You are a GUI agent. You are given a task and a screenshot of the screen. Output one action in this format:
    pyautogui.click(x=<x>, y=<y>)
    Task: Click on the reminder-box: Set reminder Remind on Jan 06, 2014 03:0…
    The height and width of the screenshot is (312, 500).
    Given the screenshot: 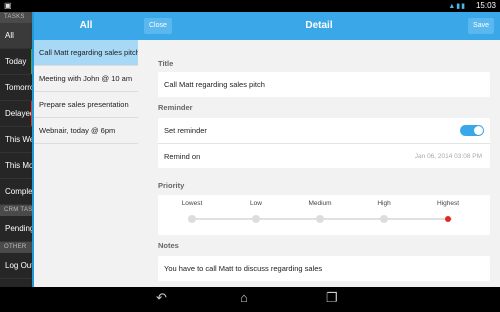 What is the action you would take?
    pyautogui.click(x=324, y=143)
    